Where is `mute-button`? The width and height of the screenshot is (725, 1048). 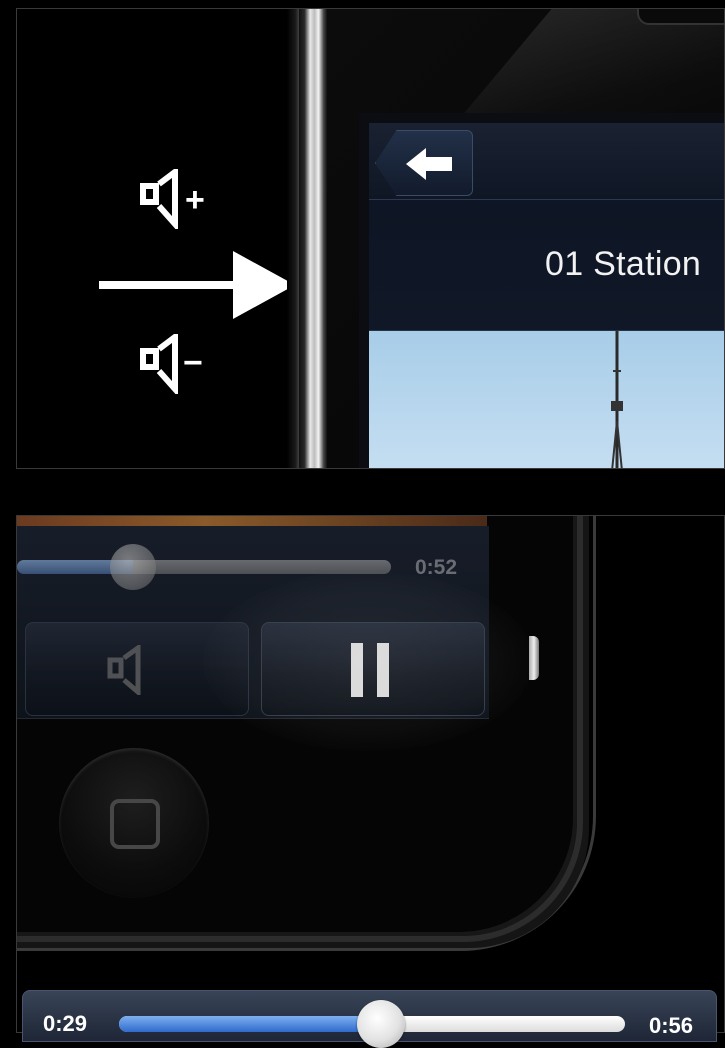
mute-button is located at coordinates (137, 669).